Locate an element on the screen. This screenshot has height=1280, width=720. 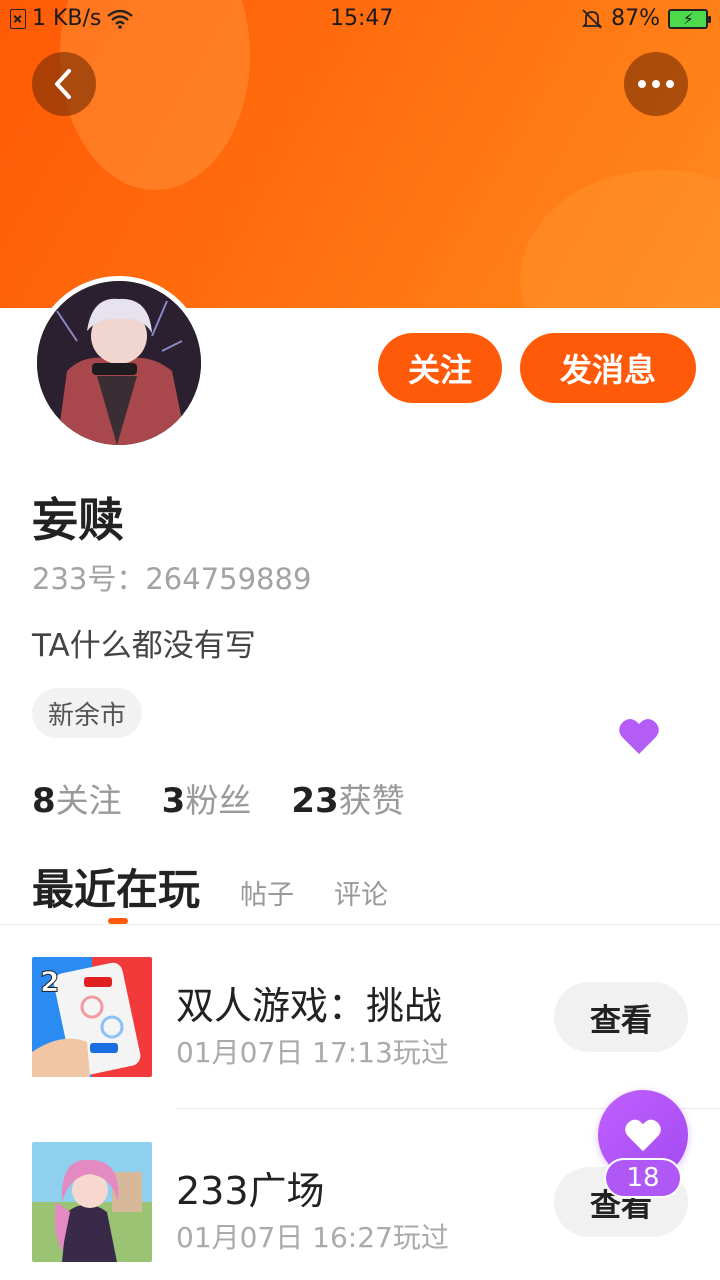
avatar-image is located at coordinates (119, 363).